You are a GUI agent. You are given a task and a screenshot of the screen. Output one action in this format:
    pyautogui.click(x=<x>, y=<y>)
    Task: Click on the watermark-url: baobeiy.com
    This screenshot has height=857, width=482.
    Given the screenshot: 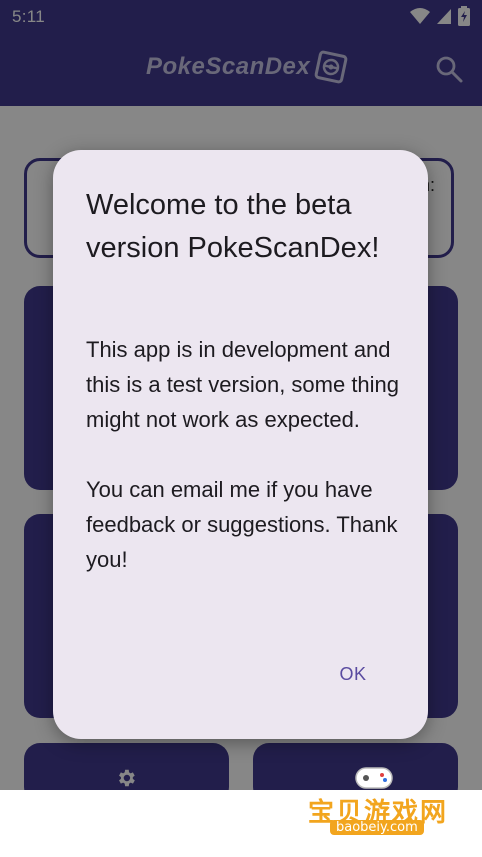 What is the action you would take?
    pyautogui.click(x=377, y=827)
    